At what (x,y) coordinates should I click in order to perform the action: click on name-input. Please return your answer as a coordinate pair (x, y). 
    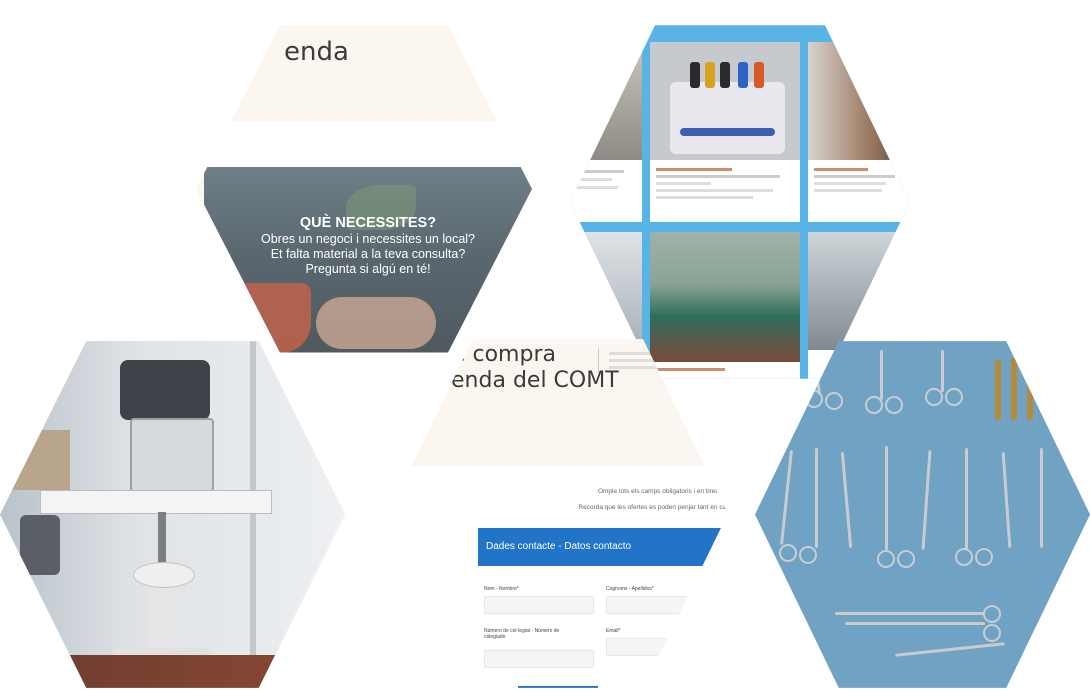
    Looking at the image, I should click on (539, 605).